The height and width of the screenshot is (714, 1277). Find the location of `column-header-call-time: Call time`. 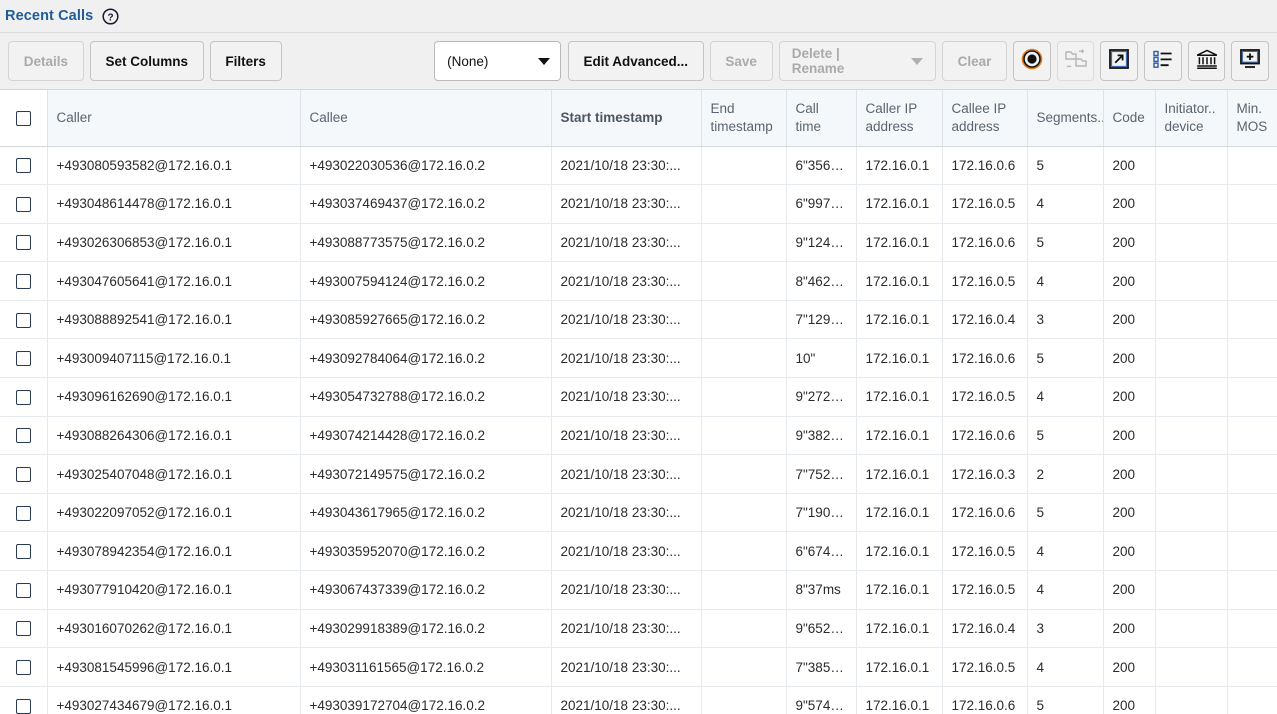

column-header-call-time: Call time is located at coordinates (821, 118).